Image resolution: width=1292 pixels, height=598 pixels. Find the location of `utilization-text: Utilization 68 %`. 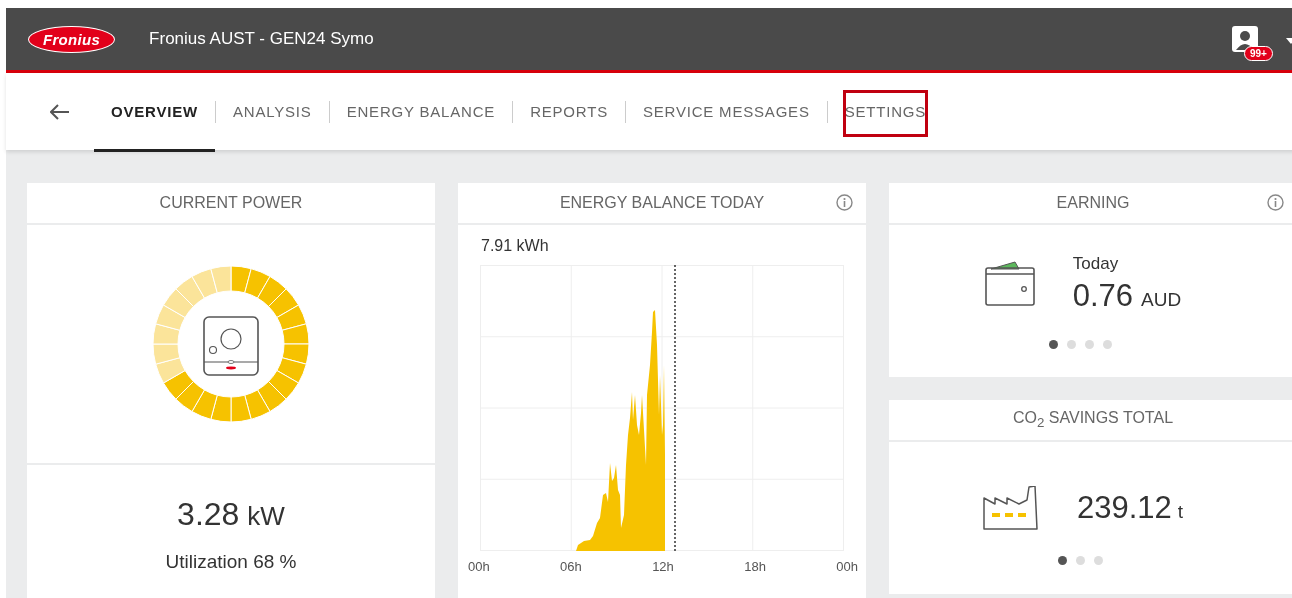

utilization-text: Utilization 68 % is located at coordinates (231, 561).